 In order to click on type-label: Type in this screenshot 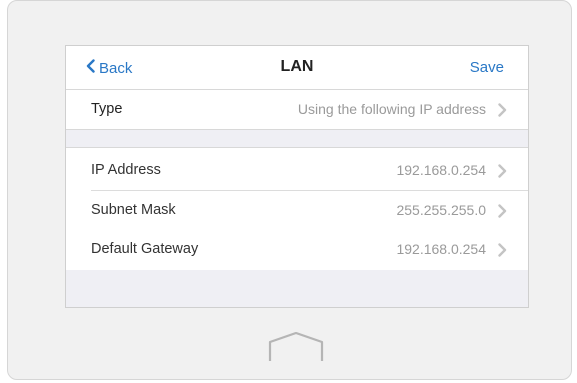, I will do `click(107, 109)`.